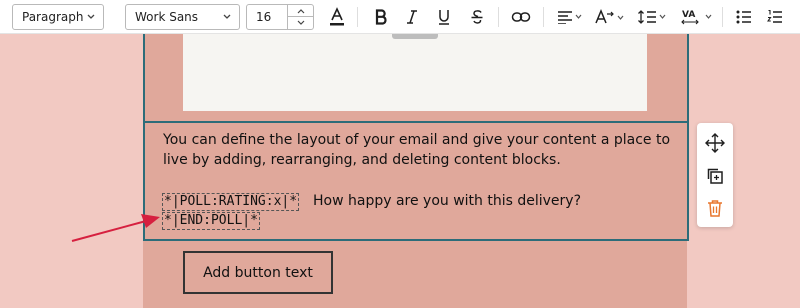 This screenshot has width=800, height=308. I want to click on block-tools, so click(715, 175).